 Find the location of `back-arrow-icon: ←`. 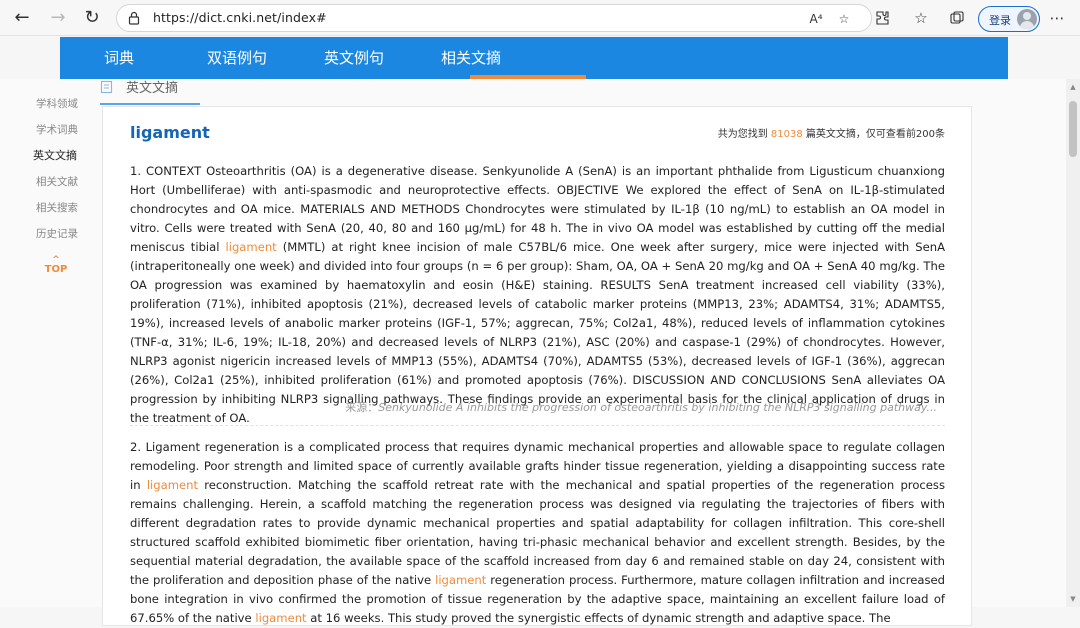

back-arrow-icon: ← is located at coordinates (22, 18).